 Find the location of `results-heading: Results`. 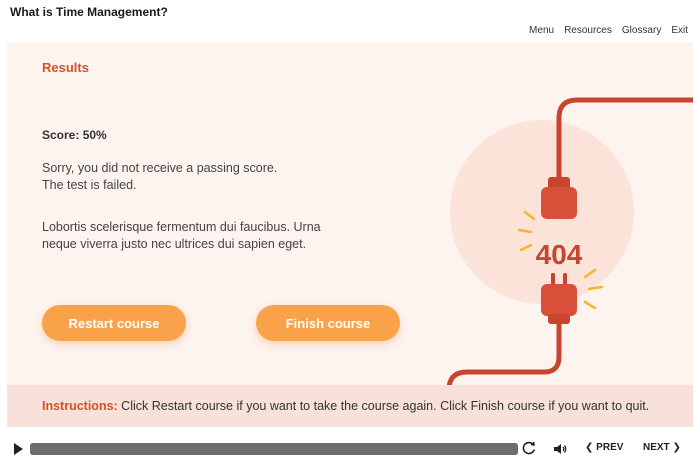

results-heading: Results is located at coordinates (65, 67).